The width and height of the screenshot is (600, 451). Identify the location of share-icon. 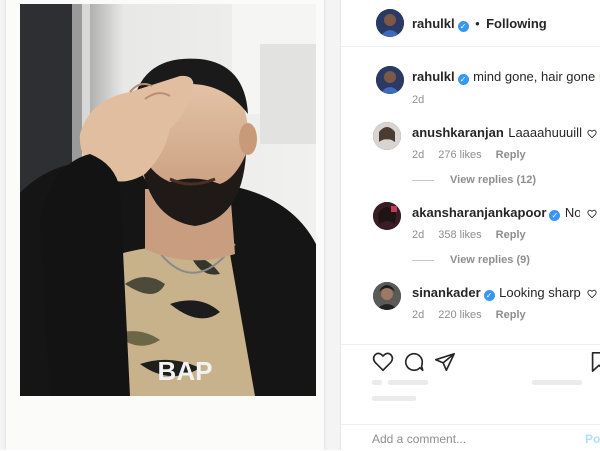
(445, 362).